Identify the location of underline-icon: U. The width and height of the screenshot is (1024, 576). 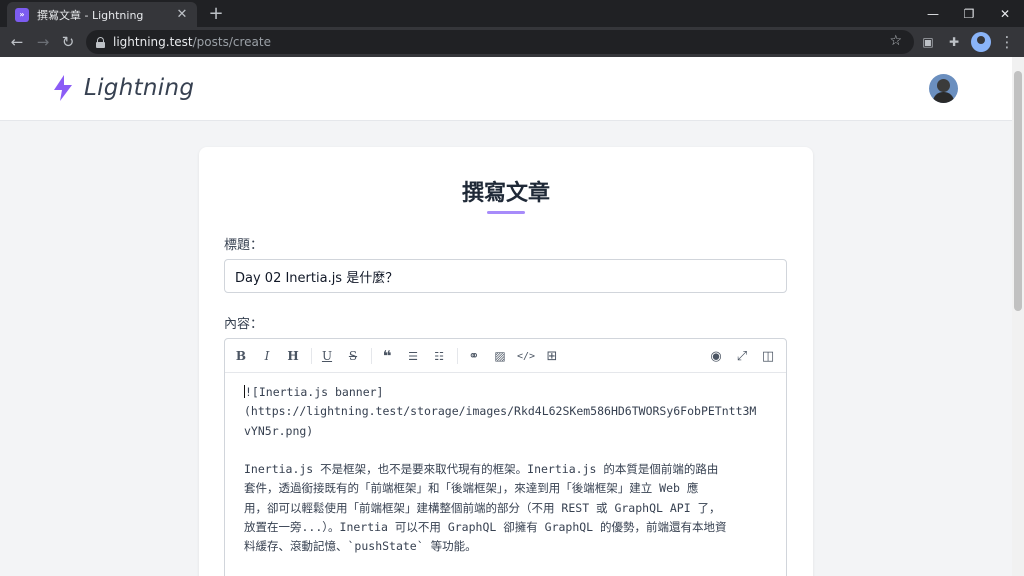
(327, 356).